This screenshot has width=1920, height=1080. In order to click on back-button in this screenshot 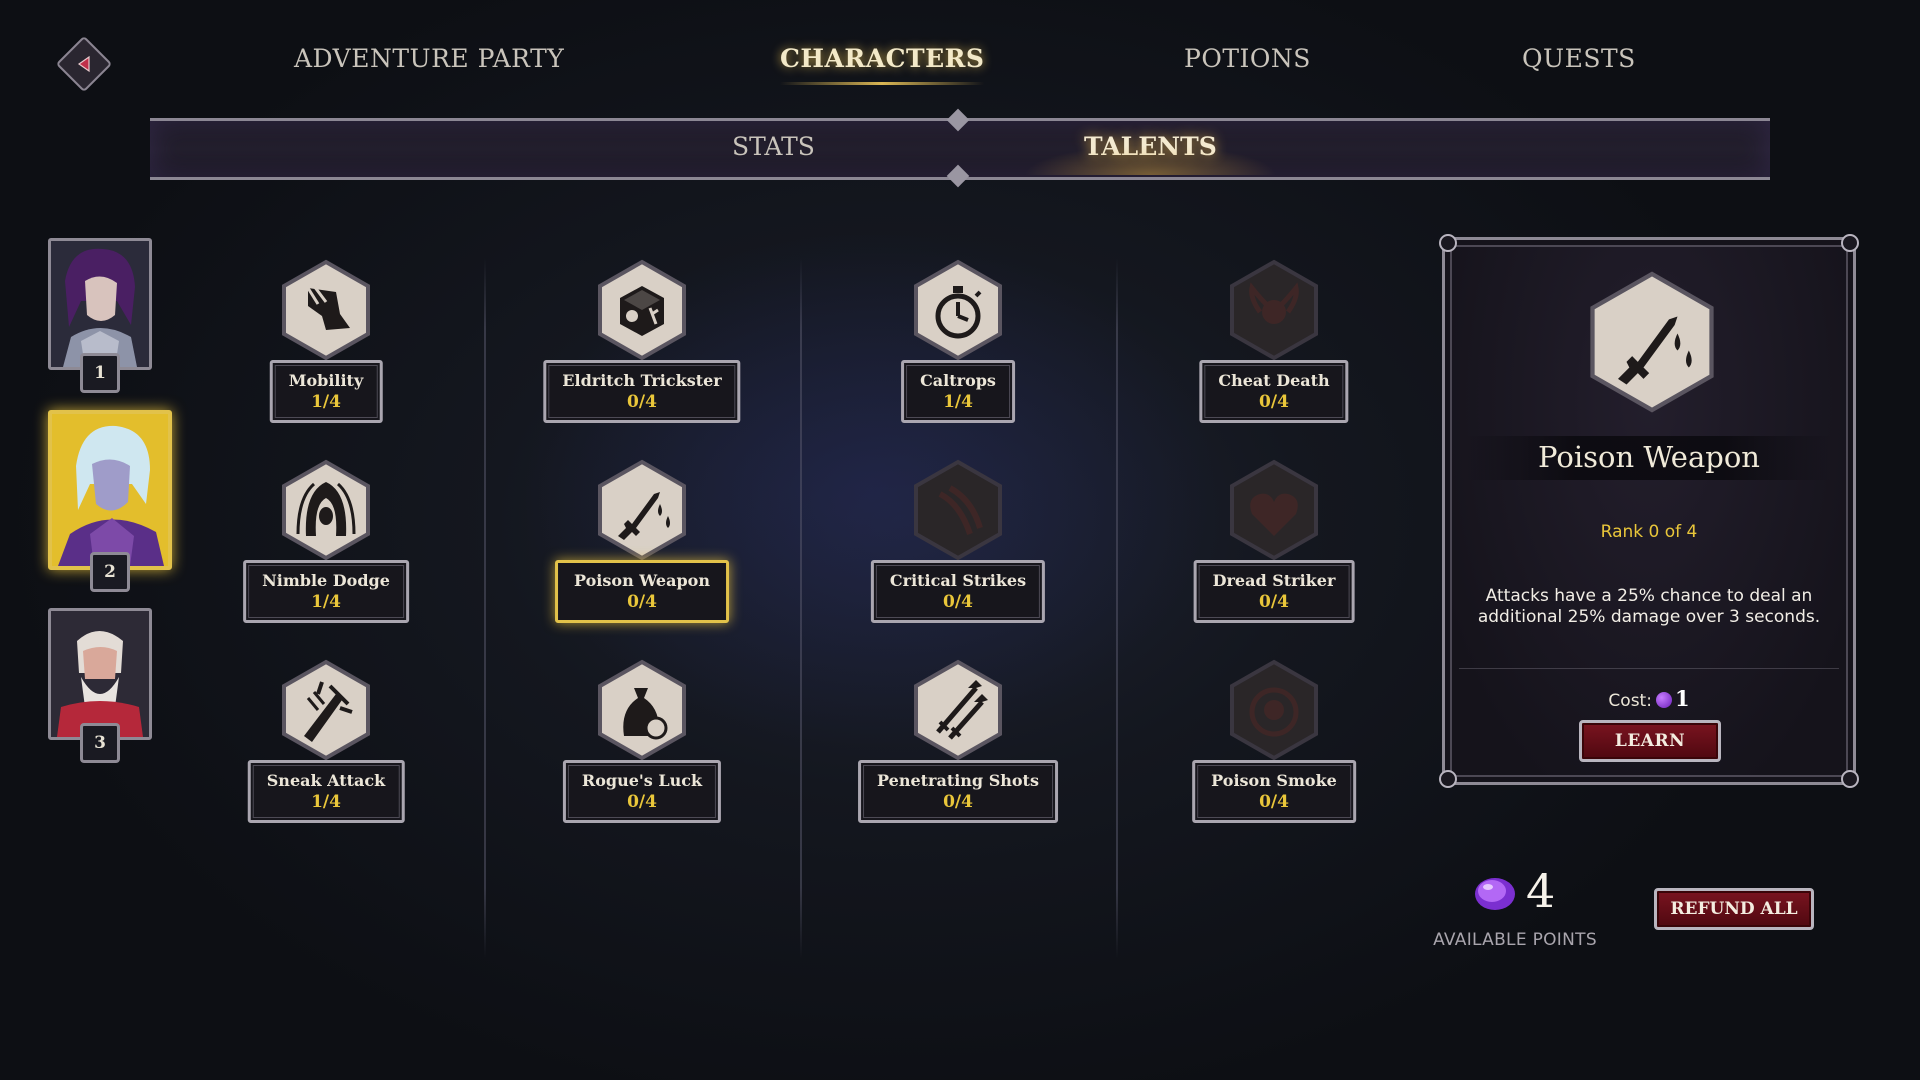, I will do `click(84, 64)`.